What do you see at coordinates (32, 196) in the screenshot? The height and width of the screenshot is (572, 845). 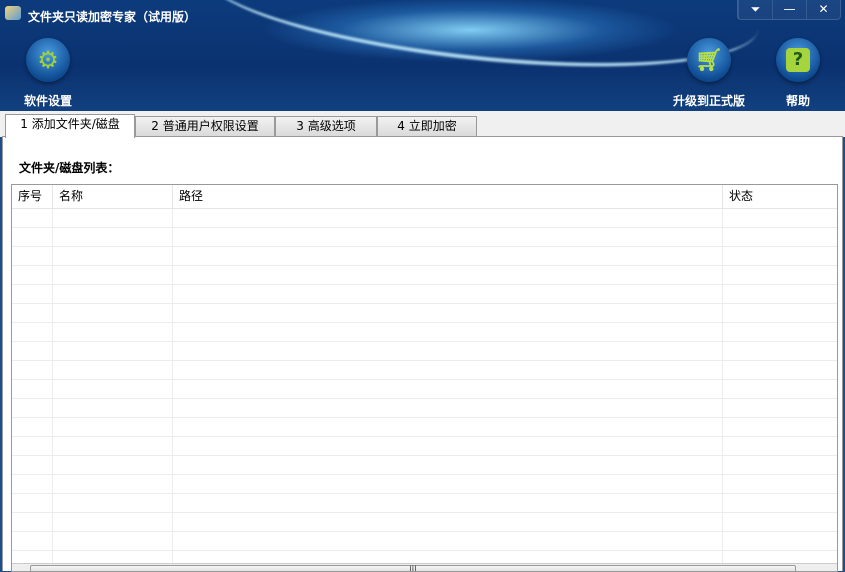 I see `column-index: 序号` at bounding box center [32, 196].